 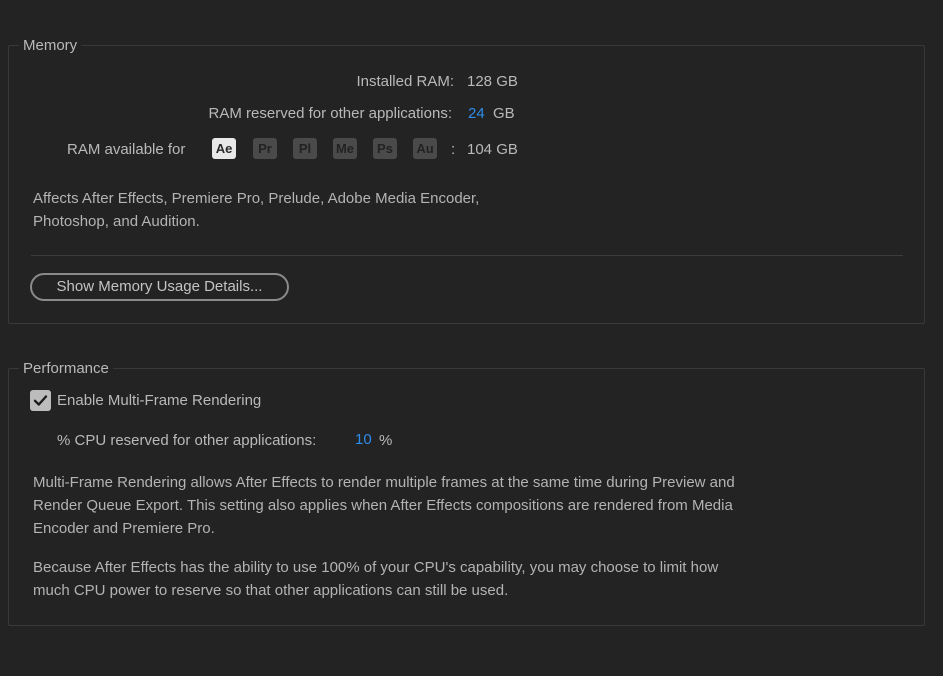 What do you see at coordinates (50, 46) in the screenshot?
I see `memory-group-title: Memory` at bounding box center [50, 46].